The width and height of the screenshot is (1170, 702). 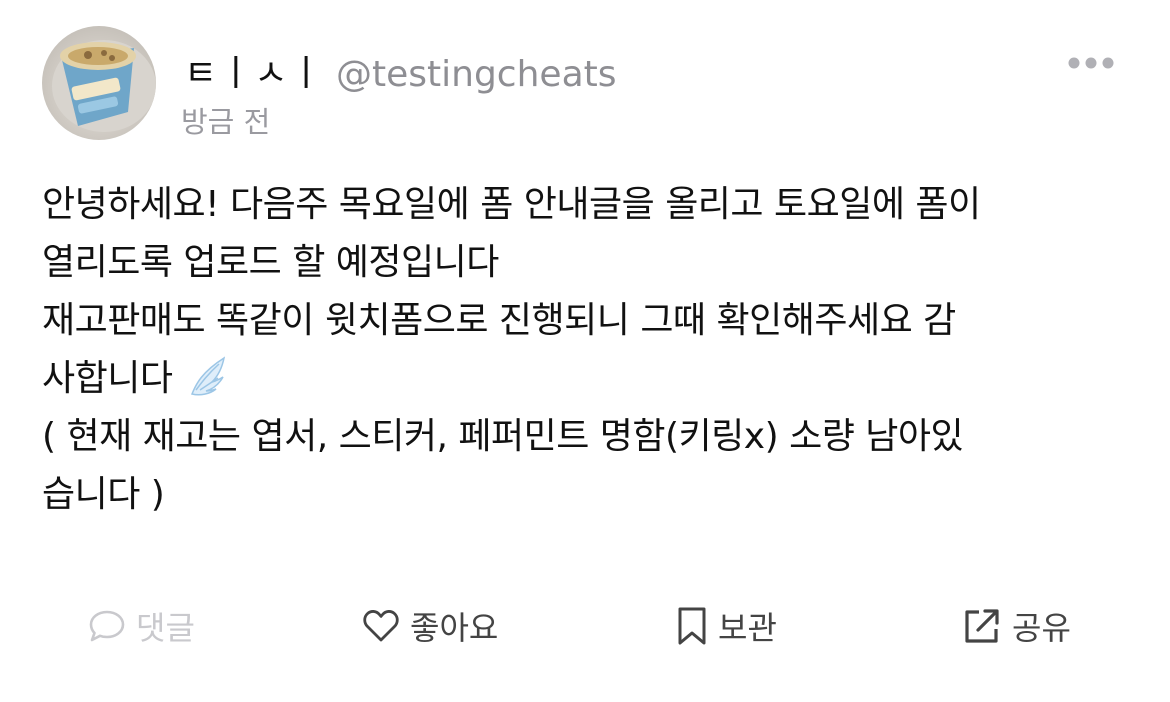 I want to click on post-body-line: 사합니다, so click(x=107, y=378).